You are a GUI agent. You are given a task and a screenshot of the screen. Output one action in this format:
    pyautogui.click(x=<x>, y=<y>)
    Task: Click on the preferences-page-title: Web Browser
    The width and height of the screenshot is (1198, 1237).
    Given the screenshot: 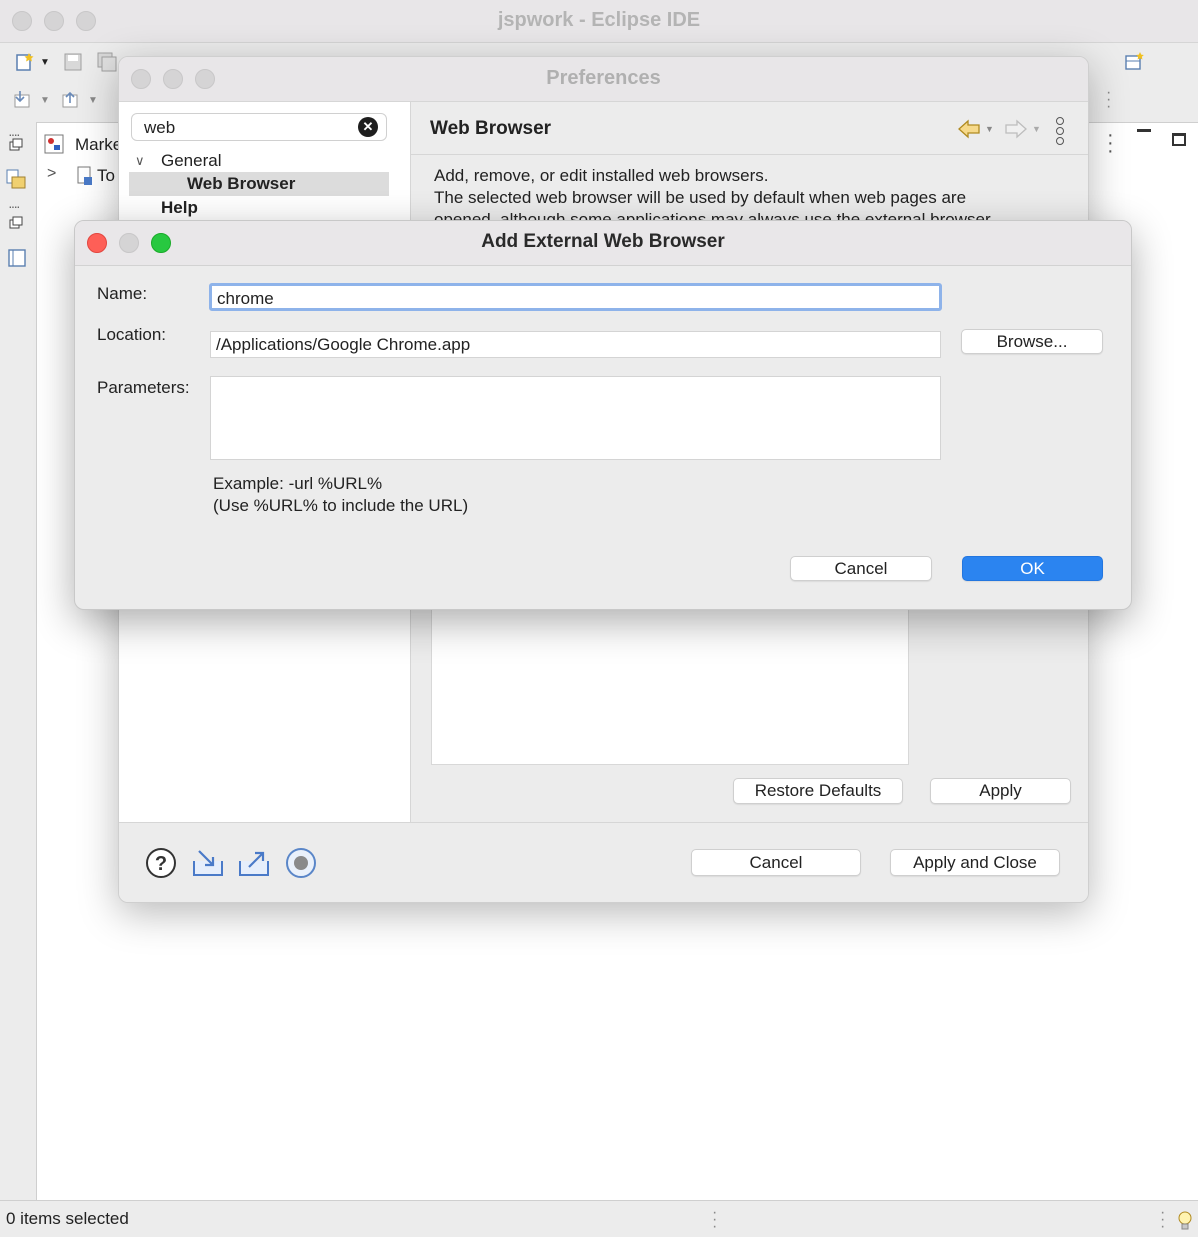 What is the action you would take?
    pyautogui.click(x=491, y=128)
    